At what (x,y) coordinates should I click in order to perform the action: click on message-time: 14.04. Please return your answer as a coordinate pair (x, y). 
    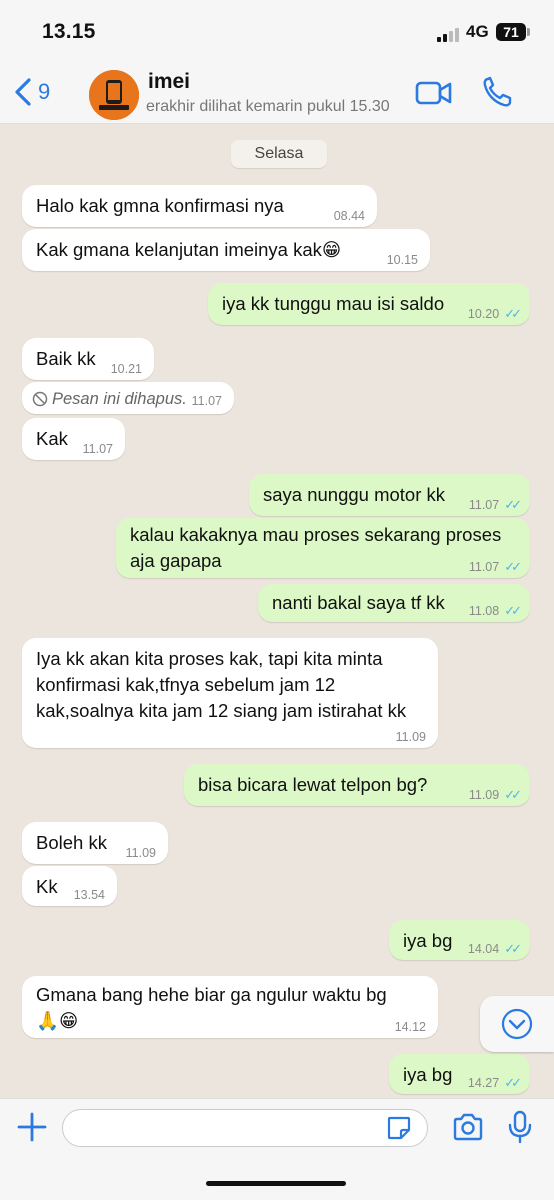
    Looking at the image, I should click on (483, 949).